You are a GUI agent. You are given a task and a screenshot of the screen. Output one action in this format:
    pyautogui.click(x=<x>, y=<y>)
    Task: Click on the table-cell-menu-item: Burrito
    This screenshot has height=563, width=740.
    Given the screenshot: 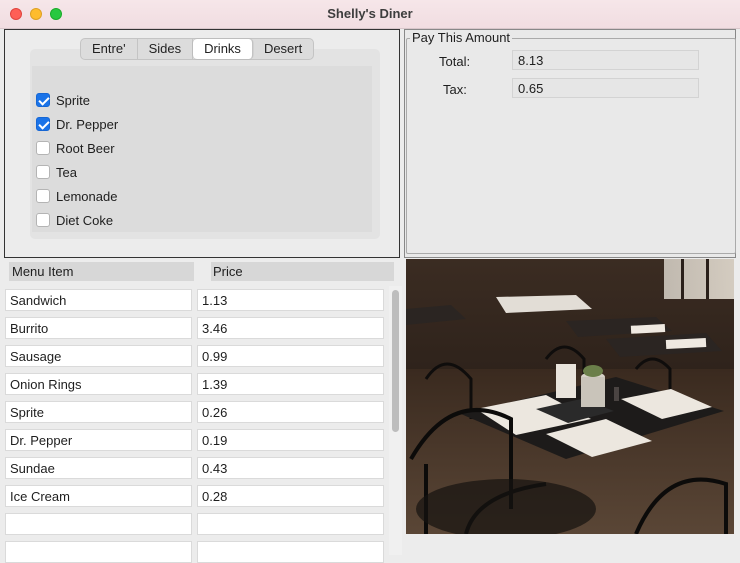 What is the action you would take?
    pyautogui.click(x=98, y=328)
    